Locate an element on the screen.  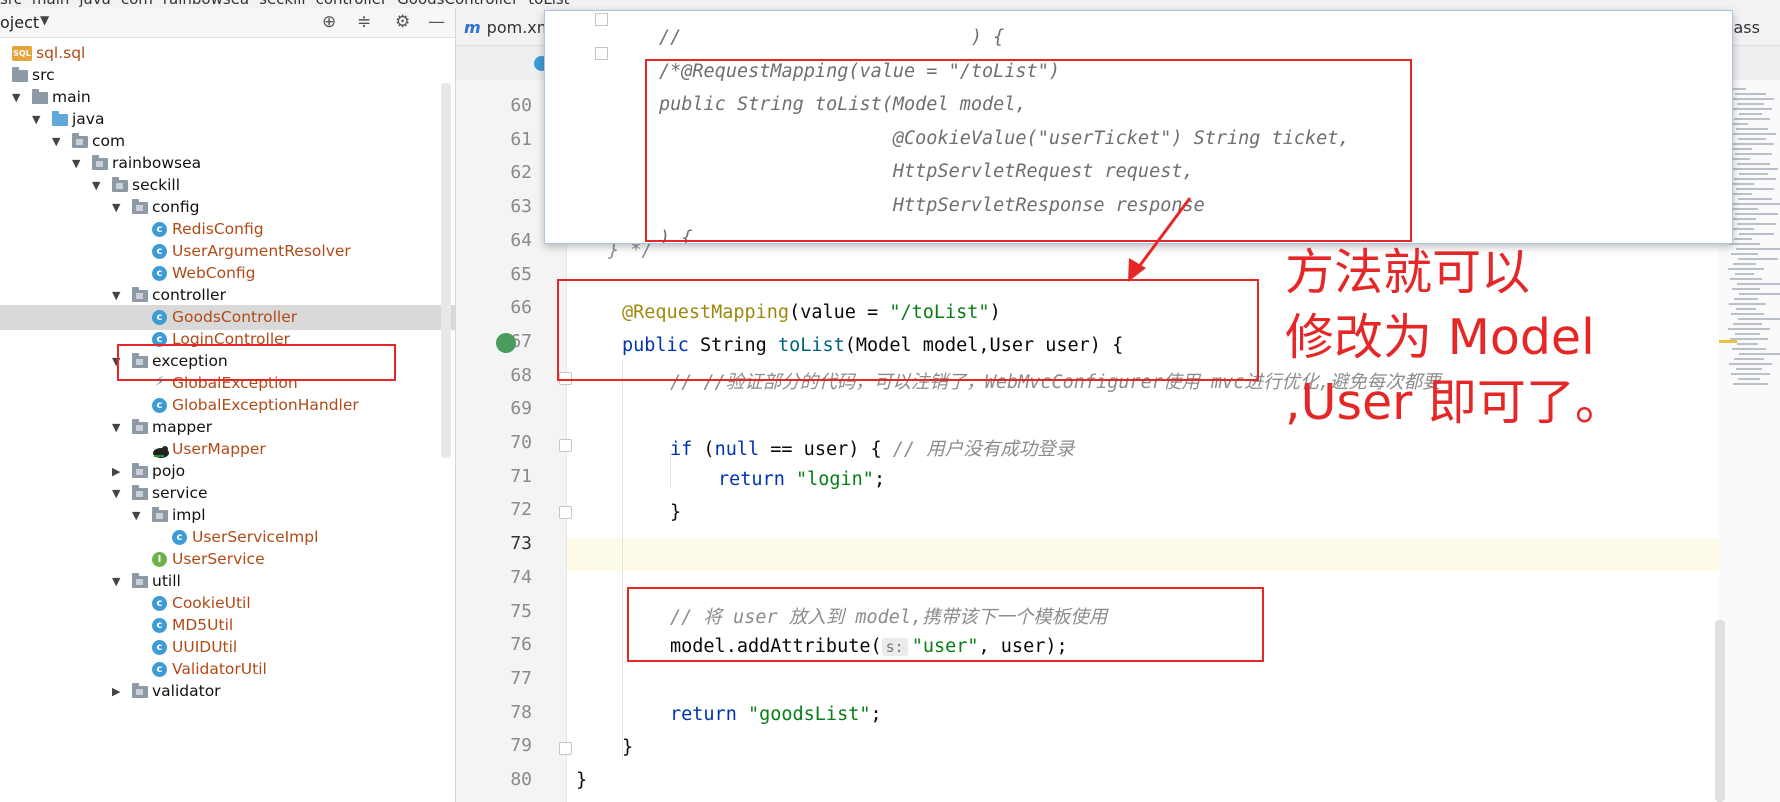
code-line-78: return "goodsList"; is located at coordinates (776, 714).